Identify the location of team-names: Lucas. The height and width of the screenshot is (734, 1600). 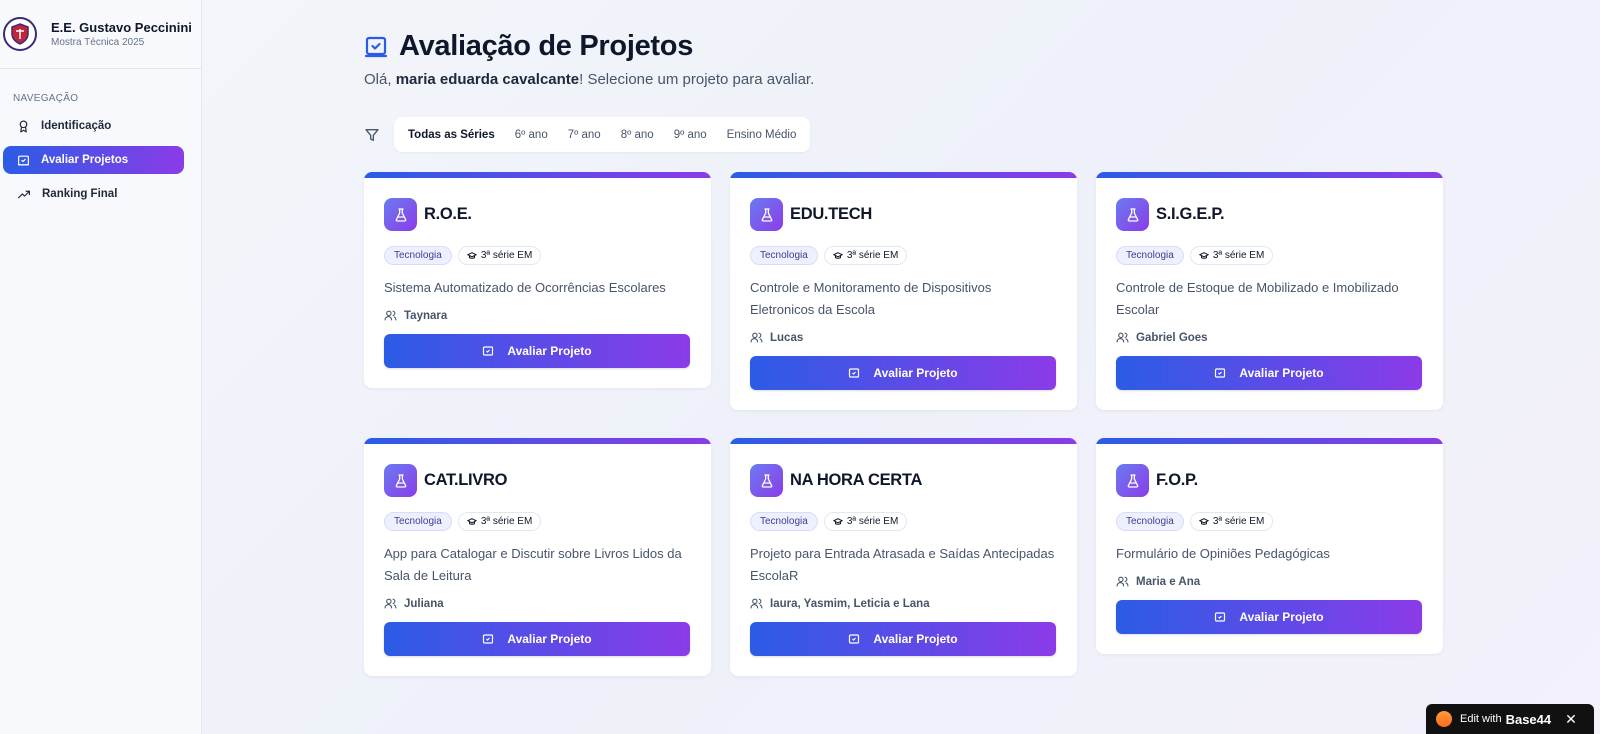
(787, 337).